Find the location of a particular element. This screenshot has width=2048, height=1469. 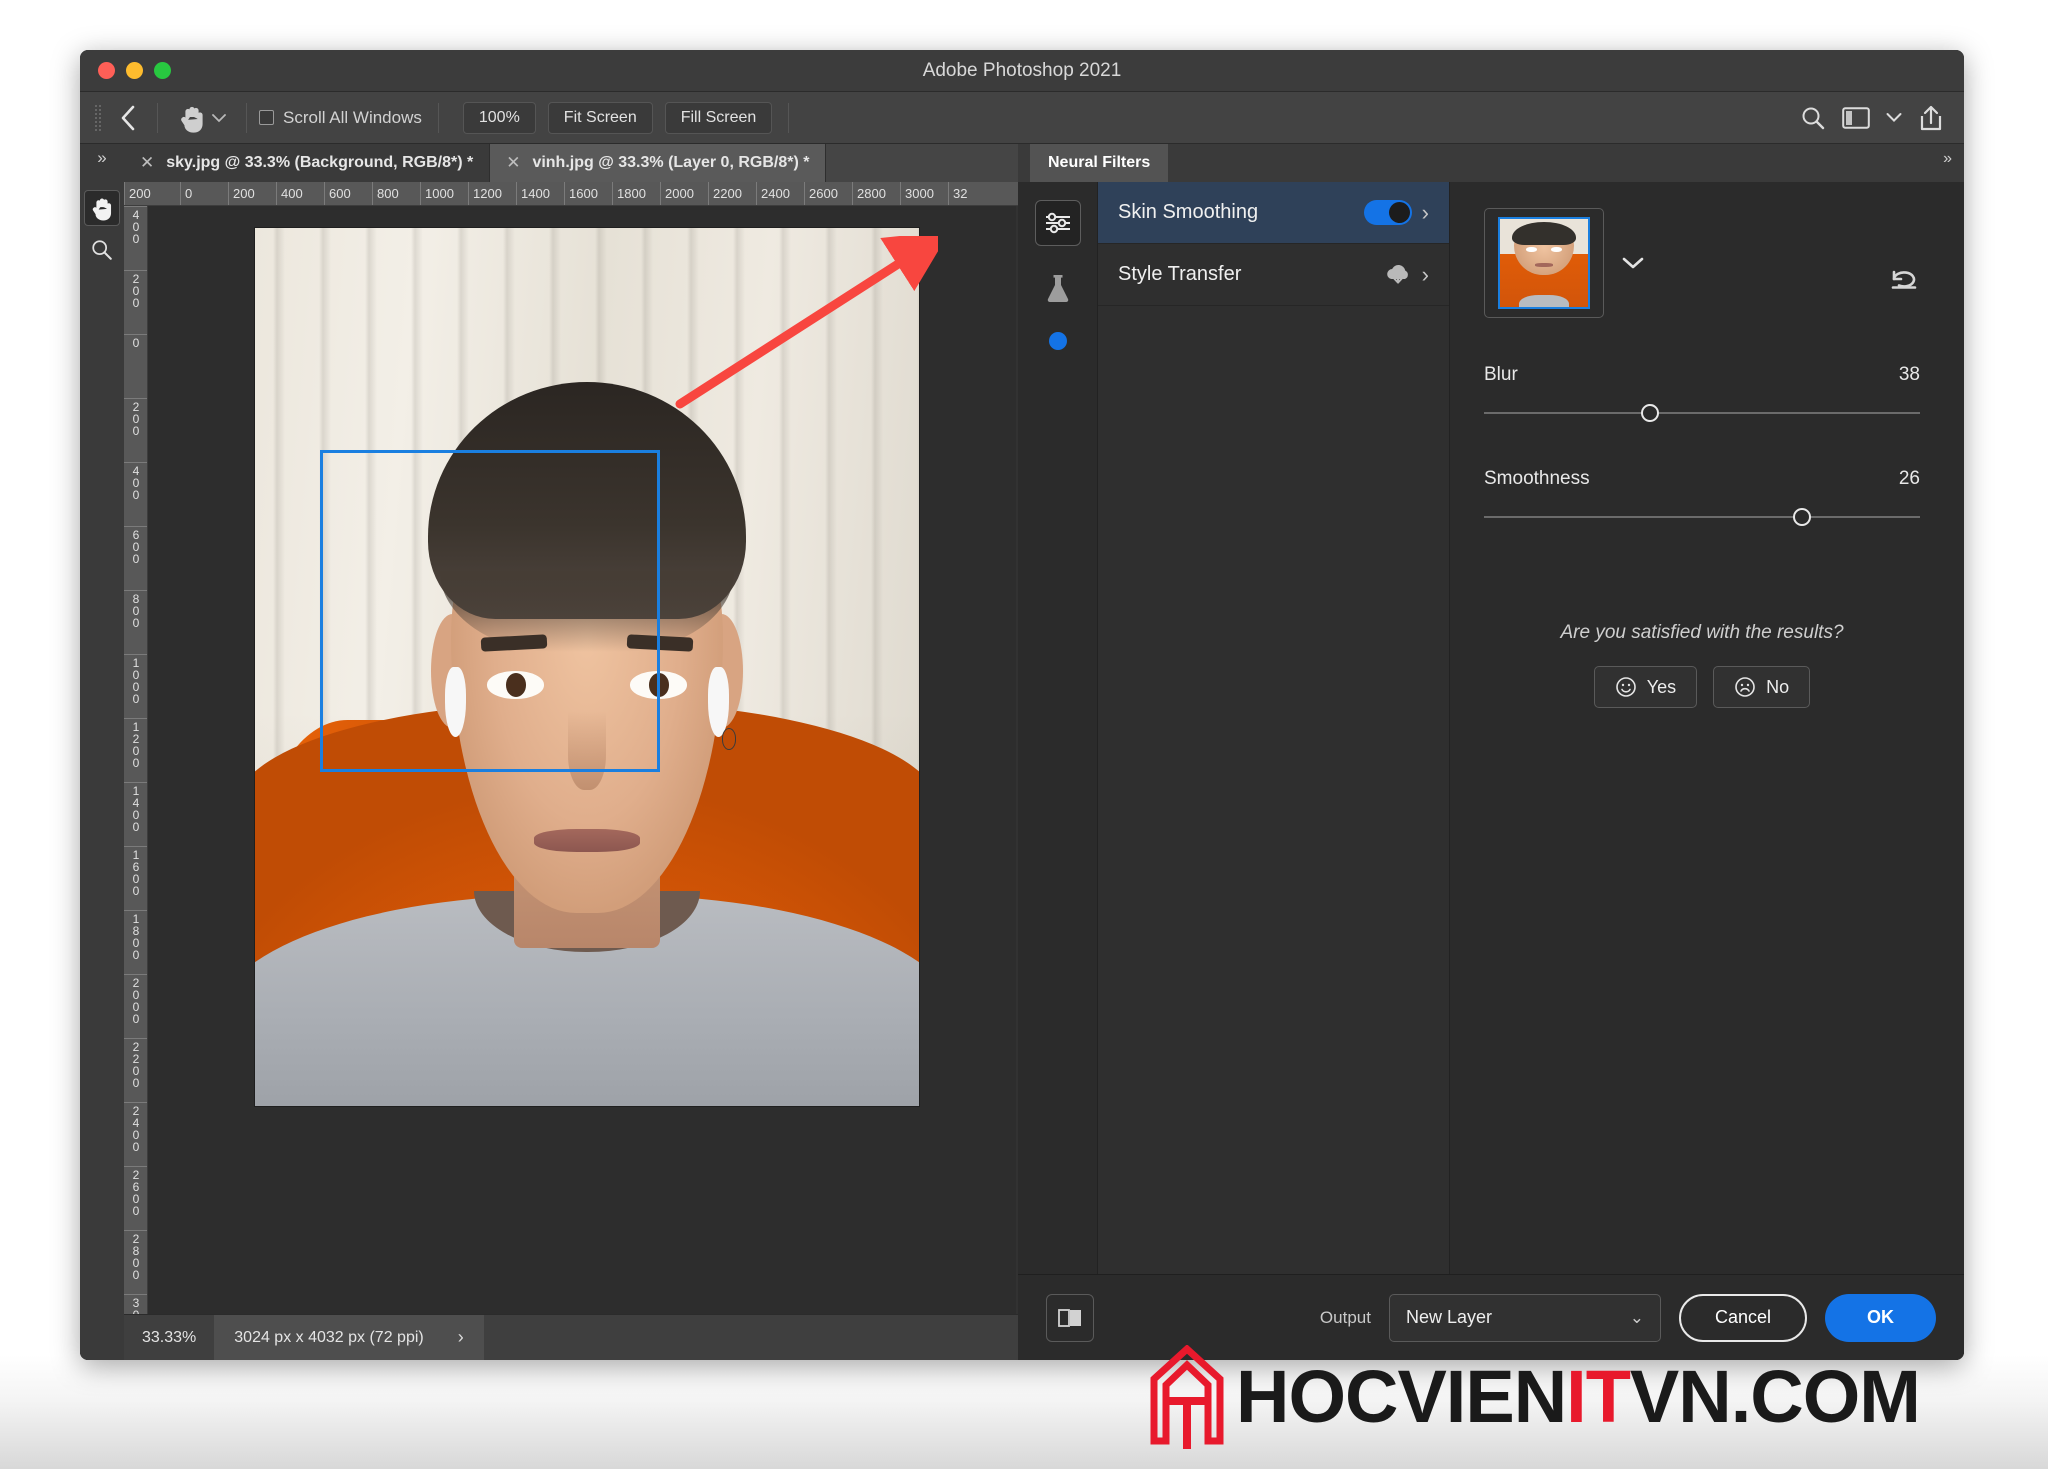

status-dimensions-text: 3024 px x 4032 px (72 ppi) is located at coordinates (329, 1337).